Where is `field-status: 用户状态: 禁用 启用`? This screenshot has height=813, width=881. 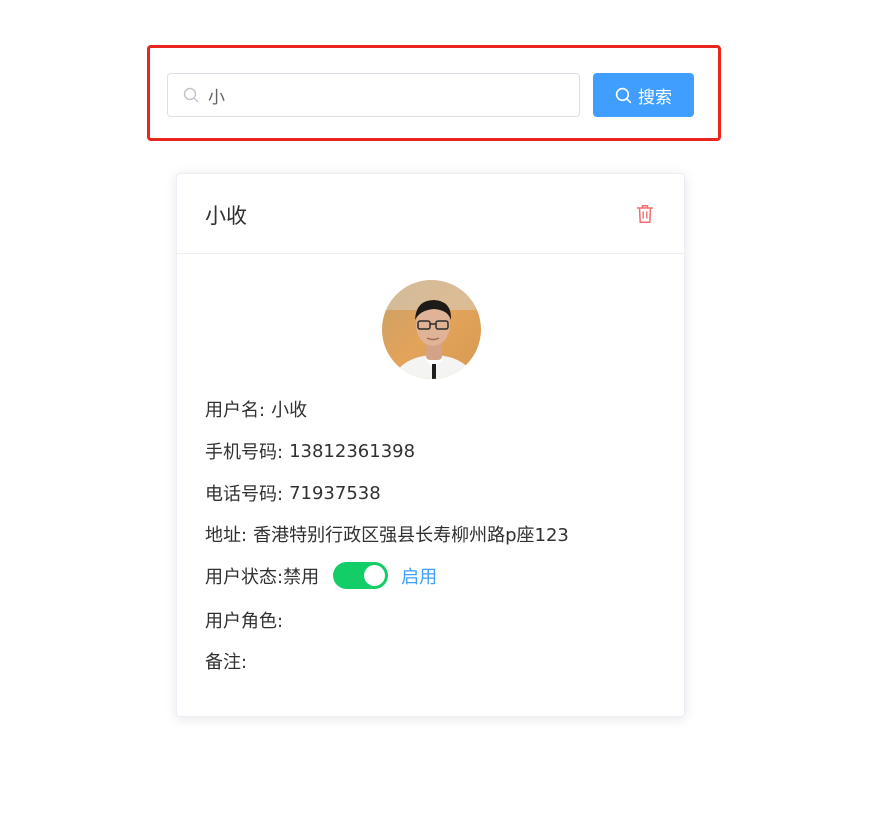
field-status: 用户状态: 禁用 启用 is located at coordinates (321, 575).